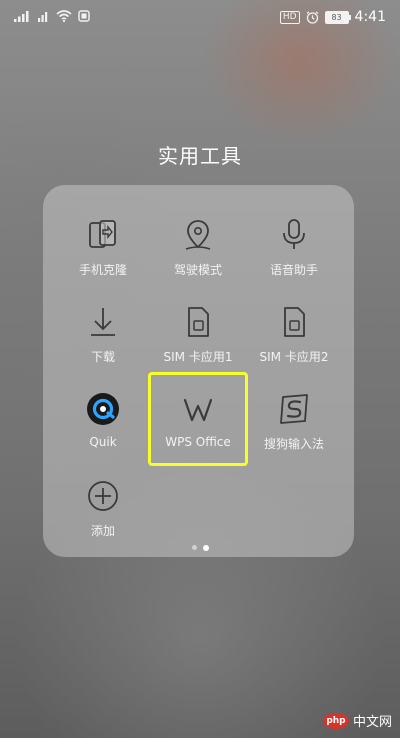  Describe the element at coordinates (102, 270) in the screenshot. I see `app-label: 手机克隆` at that location.